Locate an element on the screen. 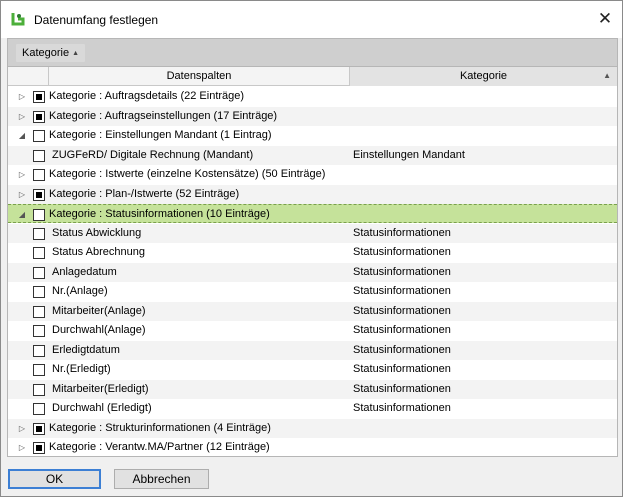 The image size is (623, 497). group-panel: Kategorie ▲ is located at coordinates (312, 52).